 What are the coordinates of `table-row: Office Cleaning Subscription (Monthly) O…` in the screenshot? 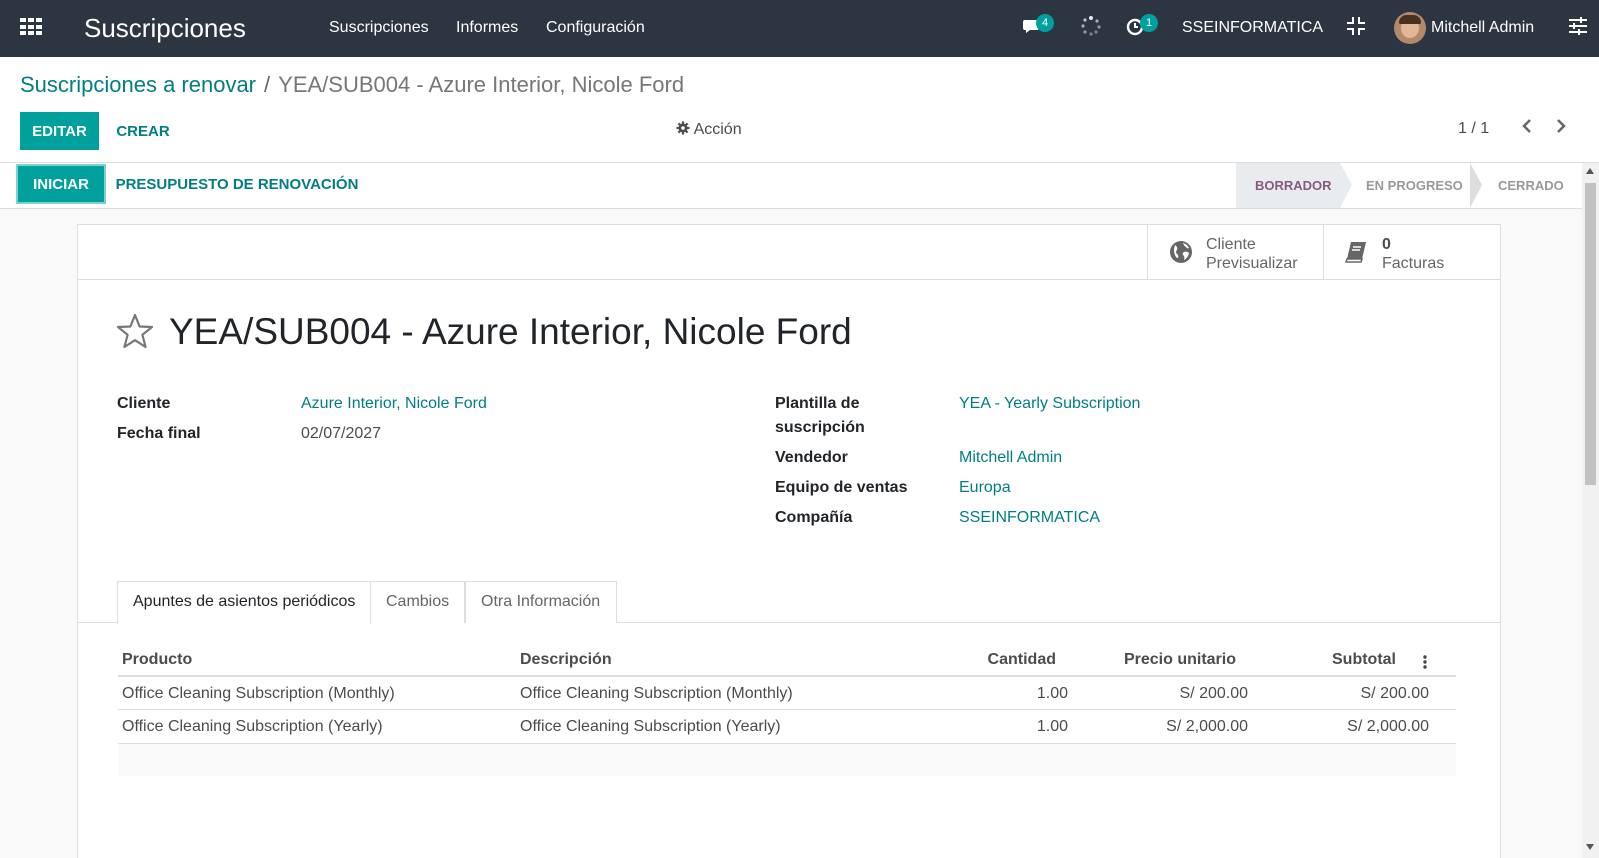 It's located at (787, 692).